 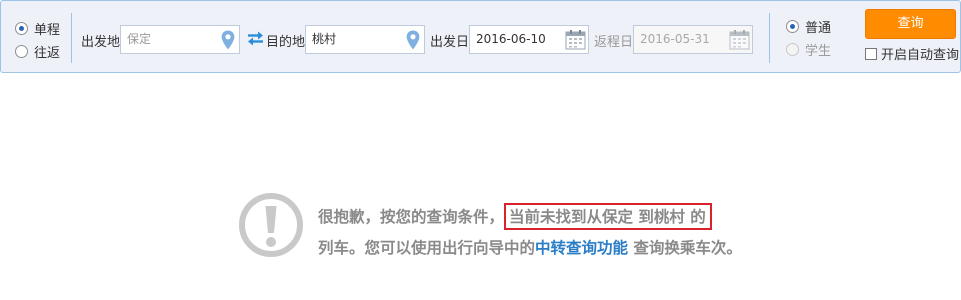 What do you see at coordinates (818, 51) in the screenshot?
I see `student-ticket-label: 学生` at bounding box center [818, 51].